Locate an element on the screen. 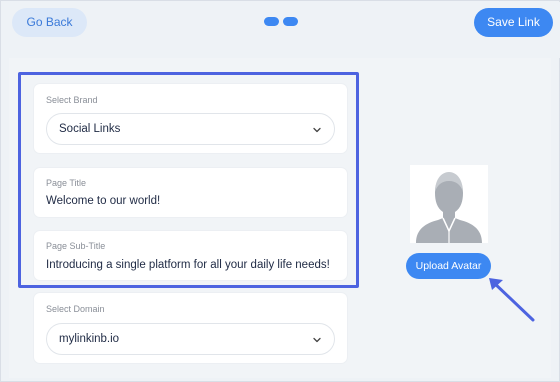 The height and width of the screenshot is (382, 560). top-bar: Go Back Save Link is located at coordinates (281, 30).